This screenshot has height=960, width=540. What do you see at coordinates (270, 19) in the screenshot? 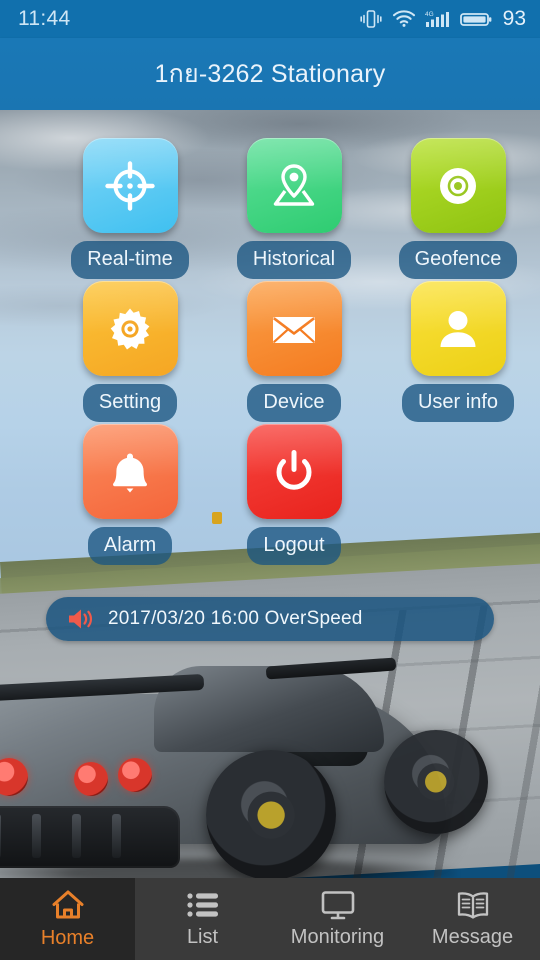
I see `status-bar: 11:44 4G 93` at bounding box center [270, 19].